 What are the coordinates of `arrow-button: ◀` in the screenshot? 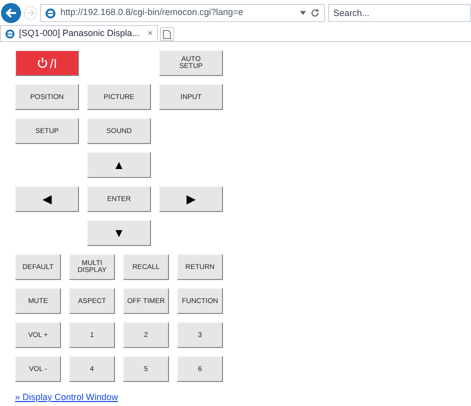 It's located at (47, 199).